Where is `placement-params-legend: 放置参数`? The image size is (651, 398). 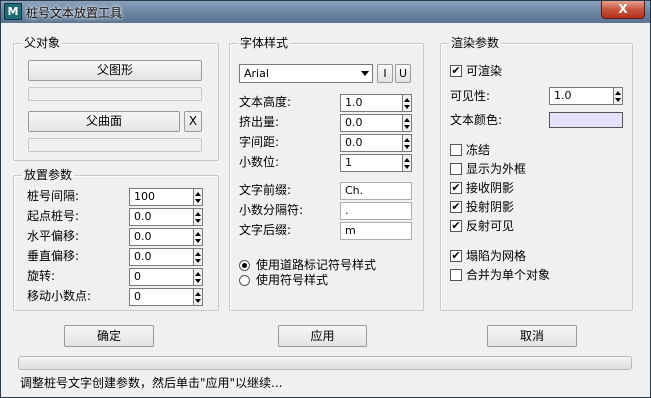
placement-params-legend: 放置参数 is located at coordinates (48, 175).